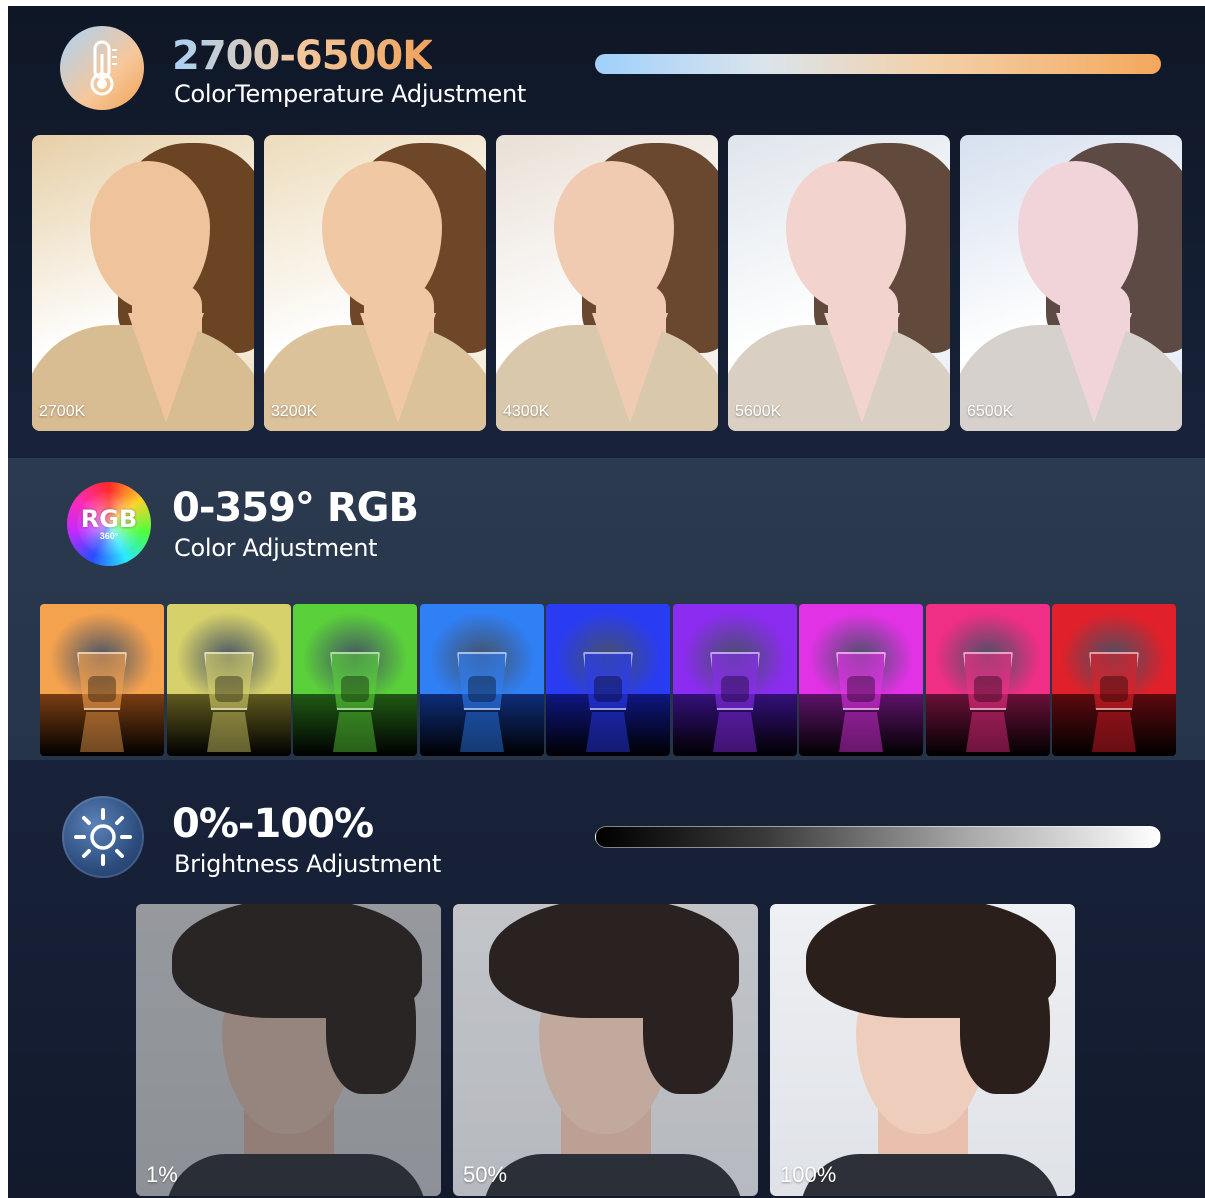 Image resolution: width=1205 pixels, height=1198 pixels. Describe the element at coordinates (375, 283) in the screenshot. I see `temperature-sample-photo: 3200K` at that location.